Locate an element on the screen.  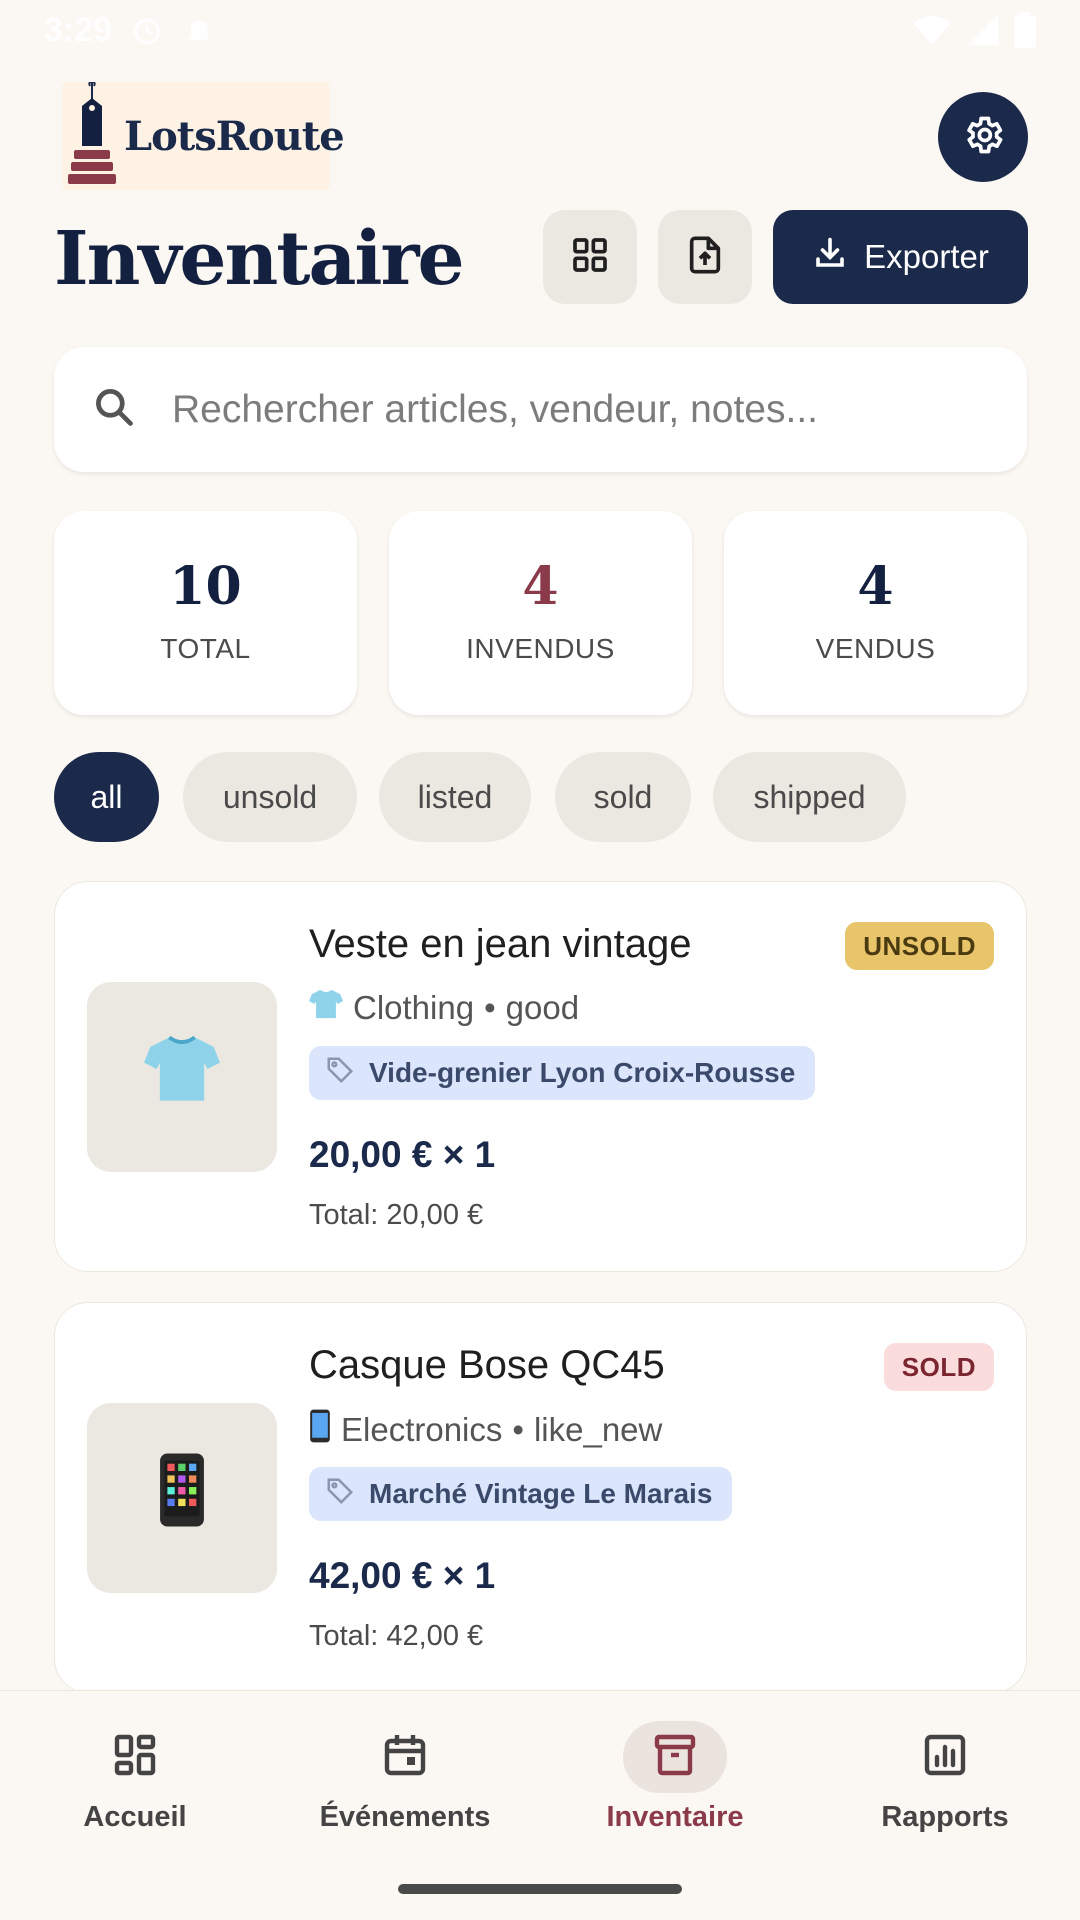
status-bar: 3:29 is located at coordinates (540, 30).